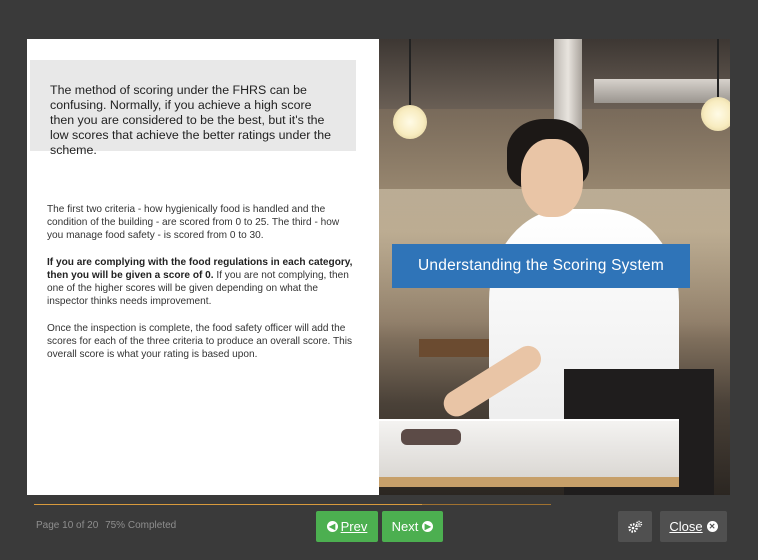 This screenshot has height=560, width=758. Describe the element at coordinates (541, 266) in the screenshot. I see `slide-title-banner: Understanding the Scoring System` at that location.